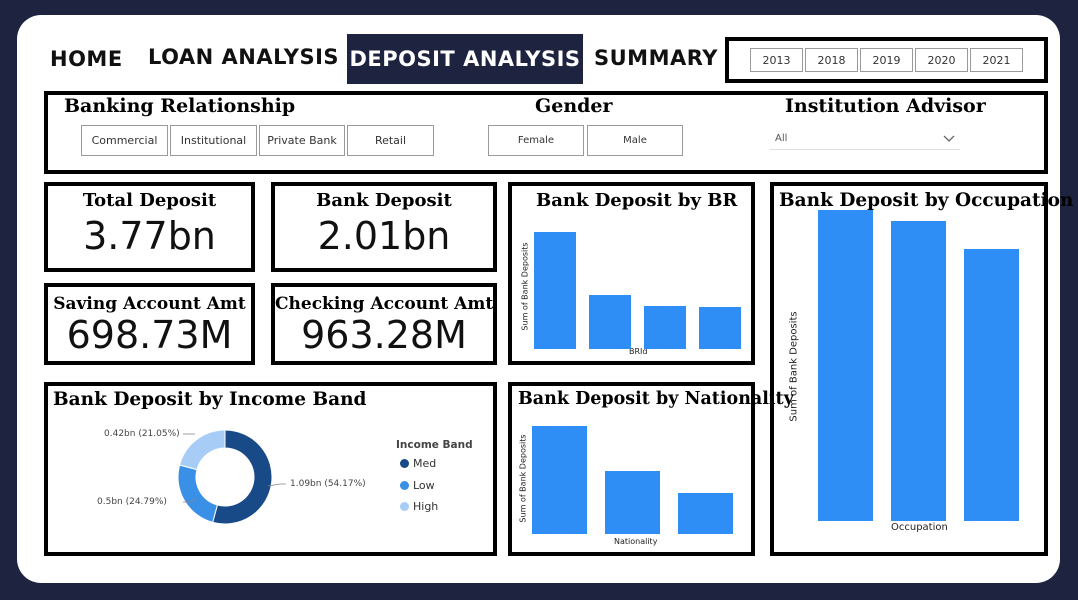 This screenshot has height=600, width=1078. What do you see at coordinates (404, 506) in the screenshot?
I see `legend-high-swatch` at bounding box center [404, 506].